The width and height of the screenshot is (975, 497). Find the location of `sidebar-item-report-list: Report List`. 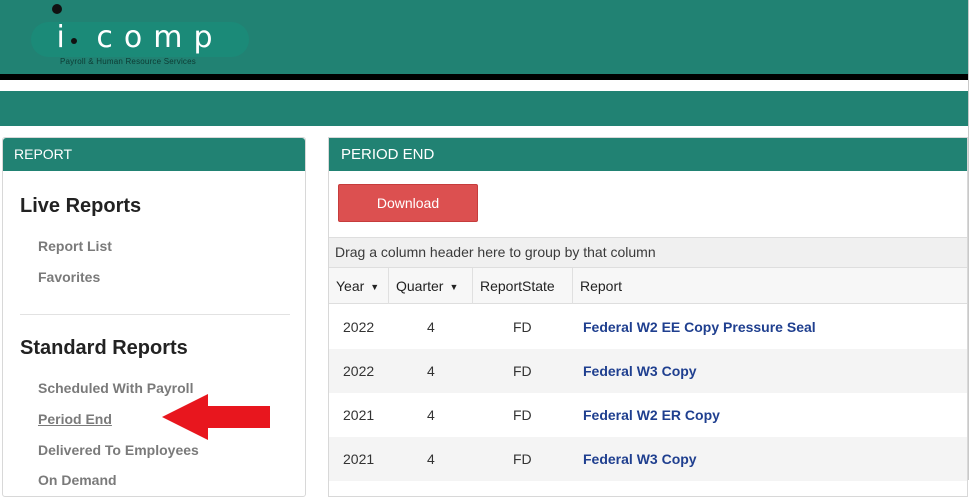

sidebar-item-report-list: Report List is located at coordinates (75, 246).